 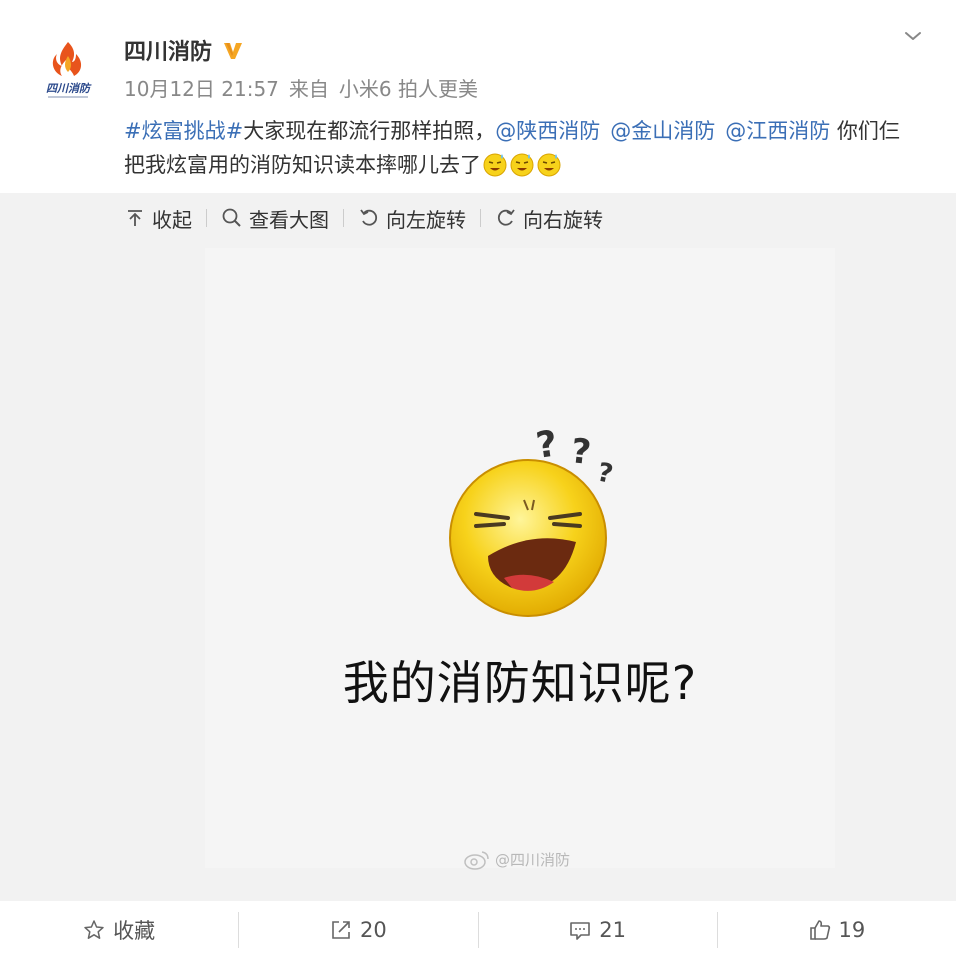 I want to click on view-large-label: 查看大图, so click(x=289, y=219).